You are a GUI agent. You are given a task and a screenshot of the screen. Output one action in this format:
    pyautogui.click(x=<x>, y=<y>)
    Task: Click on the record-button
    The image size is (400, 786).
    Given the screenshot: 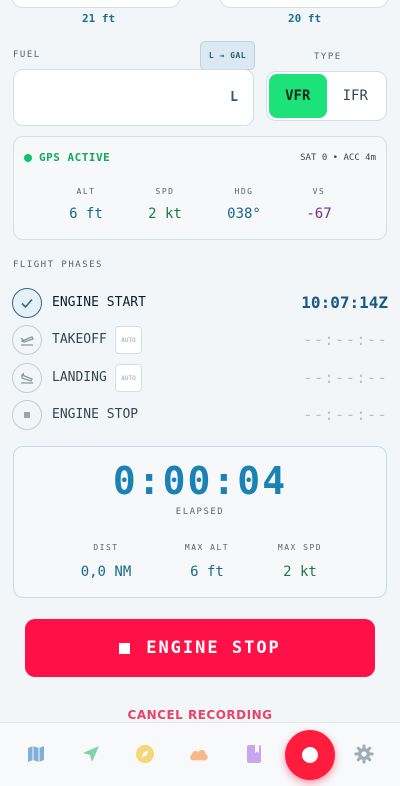 What is the action you would take?
    pyautogui.click(x=310, y=755)
    